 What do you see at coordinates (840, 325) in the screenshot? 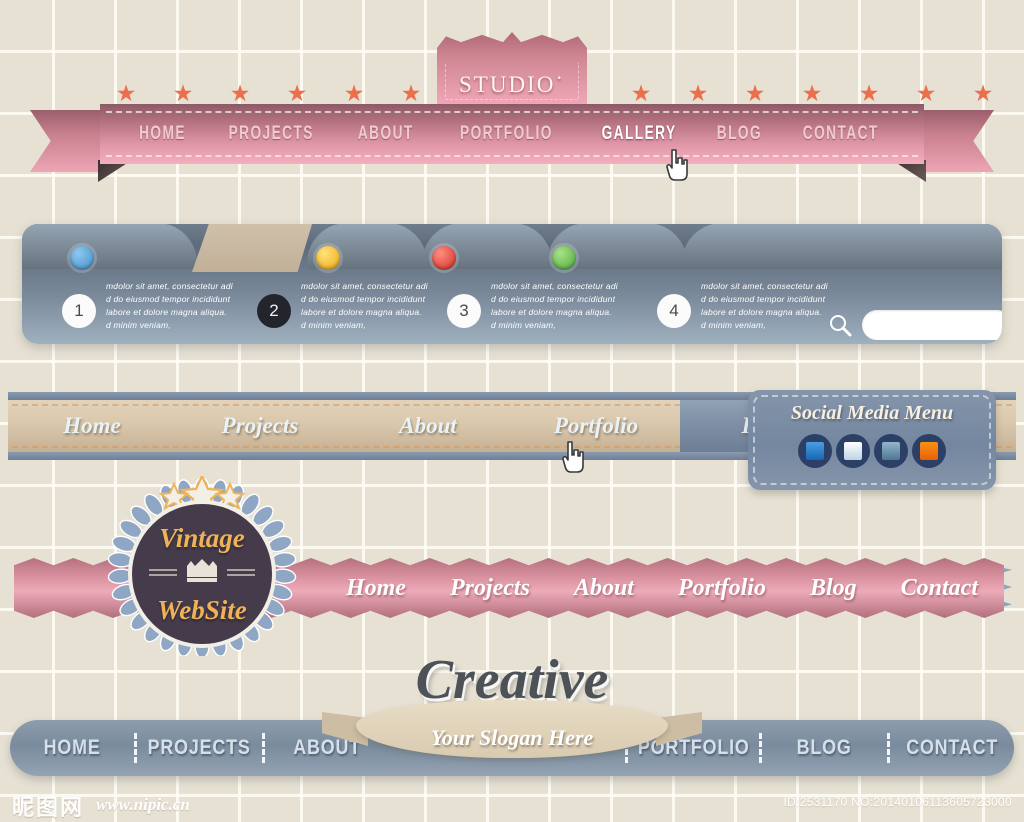
I see `search-icon` at bounding box center [840, 325].